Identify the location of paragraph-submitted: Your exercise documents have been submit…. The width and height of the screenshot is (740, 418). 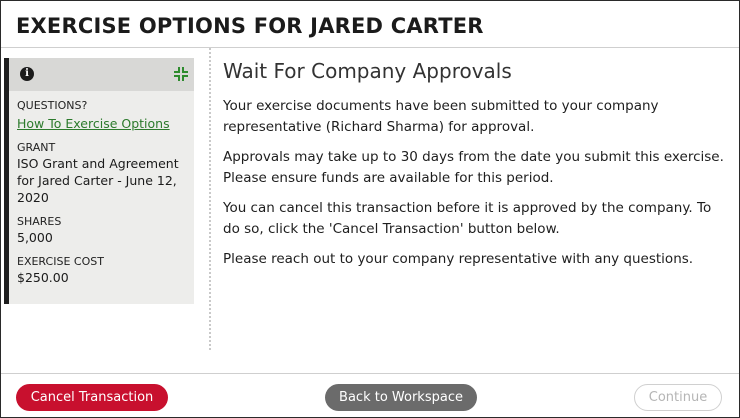
(441, 116).